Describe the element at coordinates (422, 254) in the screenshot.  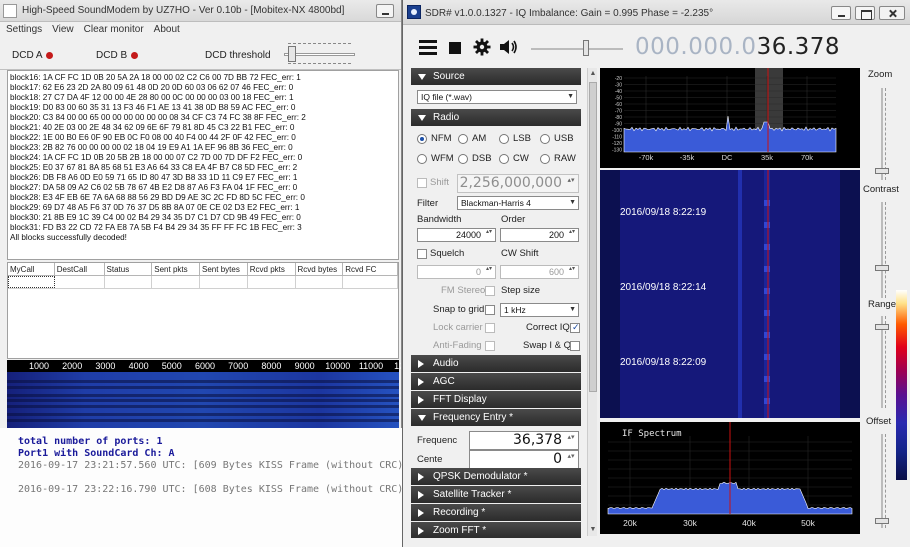
I see `squelch-checkbox` at that location.